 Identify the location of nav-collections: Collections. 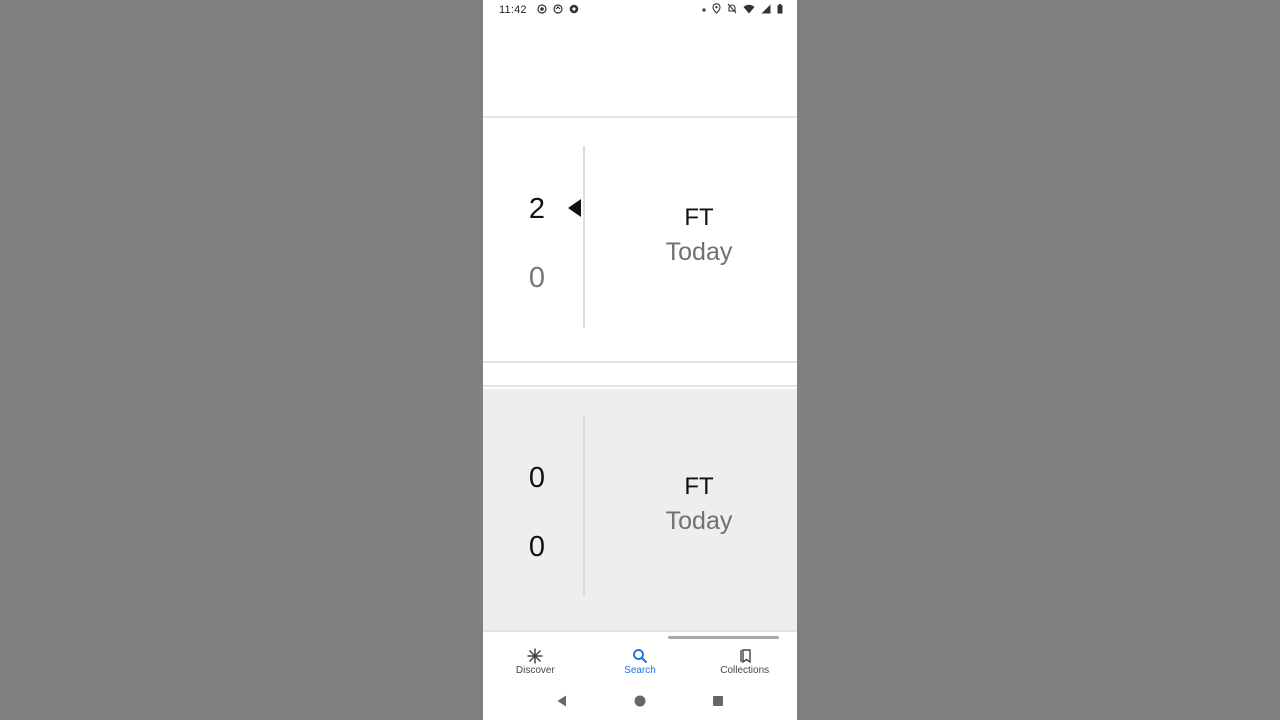
(744, 660).